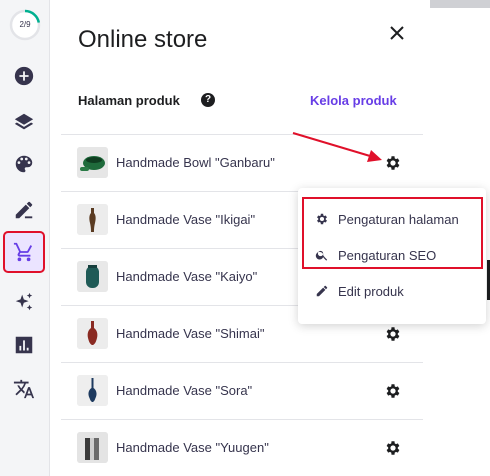 This screenshot has height=476, width=490. I want to click on close-button, so click(397, 33).